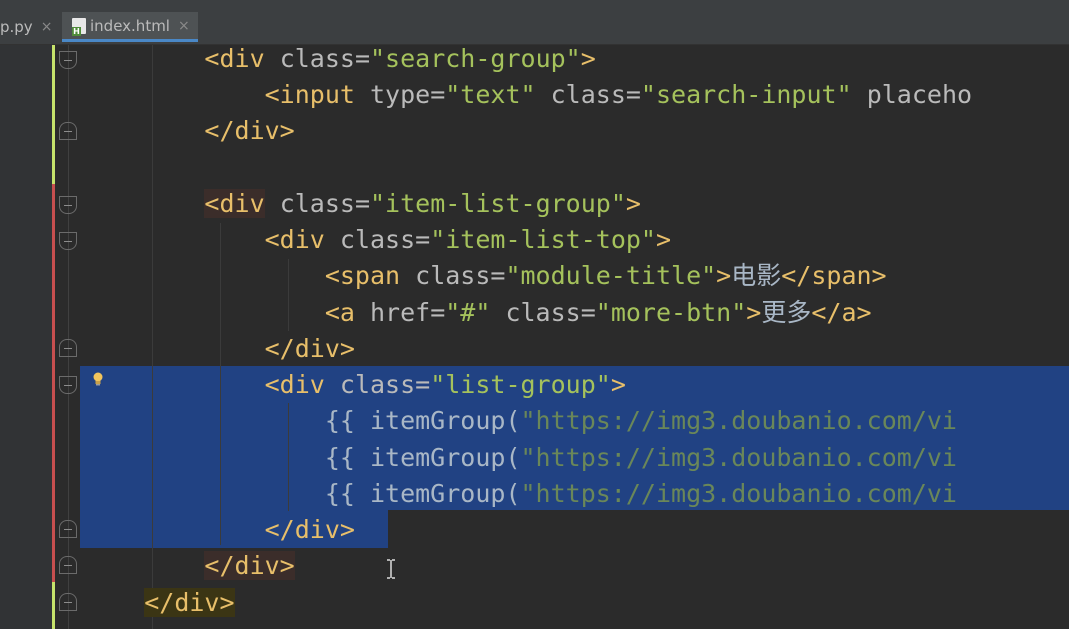 Image resolution: width=1069 pixels, height=629 pixels. I want to click on code-token: type=, so click(400, 94).